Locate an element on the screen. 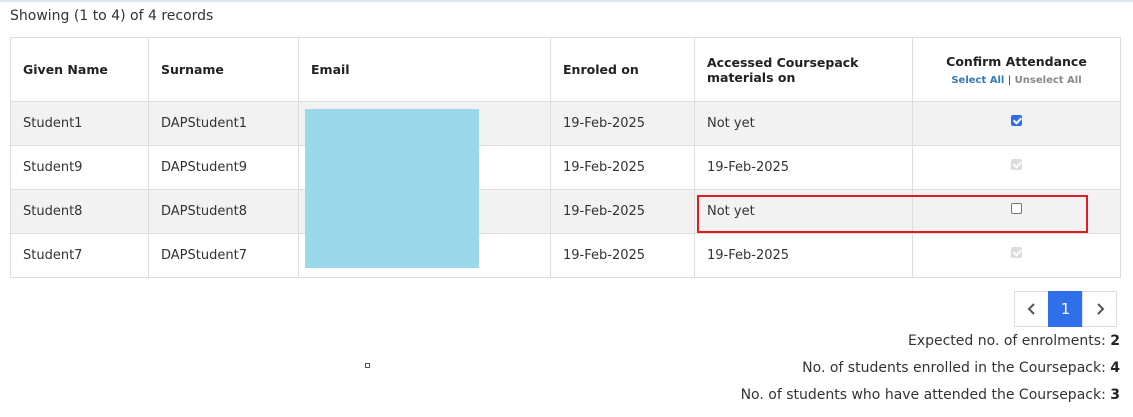  unselect-all-link: Unselect All is located at coordinates (1048, 80).